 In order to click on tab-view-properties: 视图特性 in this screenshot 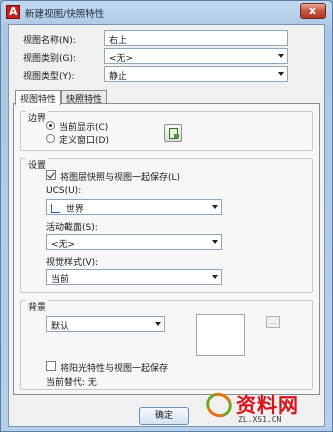, I will do `click(38, 97)`.